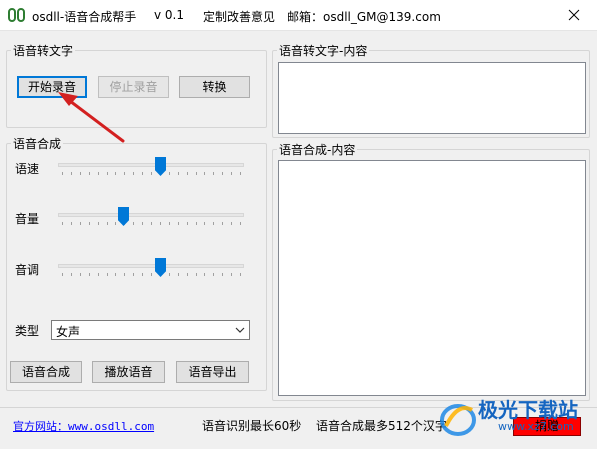 The image size is (597, 449). I want to click on pitch-slider-ticks, so click(151, 275).